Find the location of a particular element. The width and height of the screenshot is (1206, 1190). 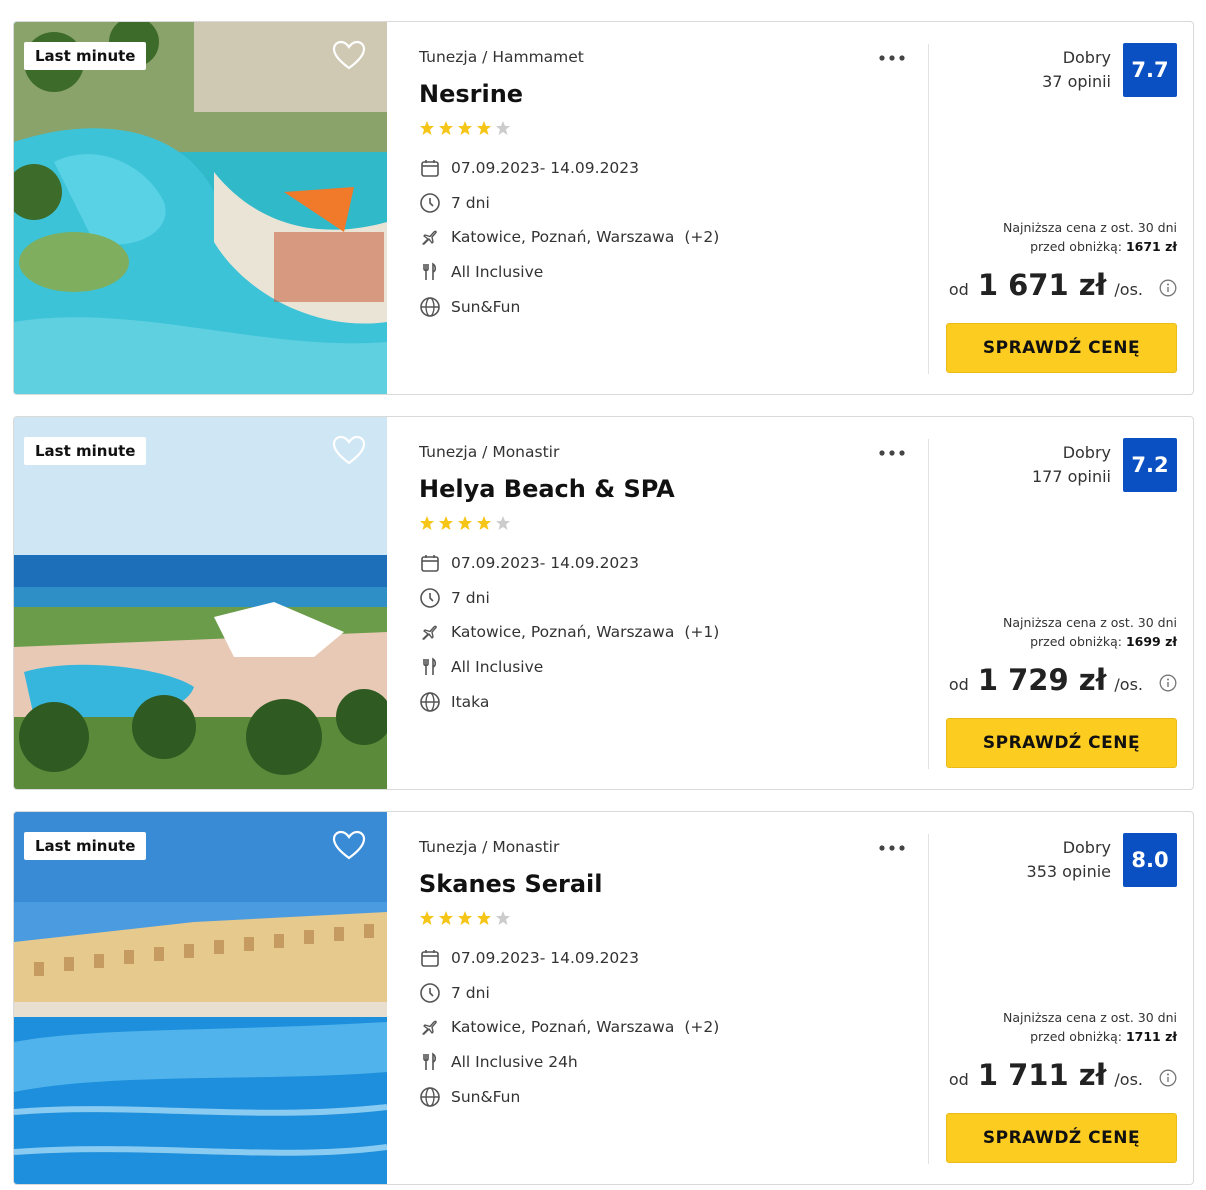

airports-row: Katowice, Poznań, Warszawa (+2) is located at coordinates (569, 1027).